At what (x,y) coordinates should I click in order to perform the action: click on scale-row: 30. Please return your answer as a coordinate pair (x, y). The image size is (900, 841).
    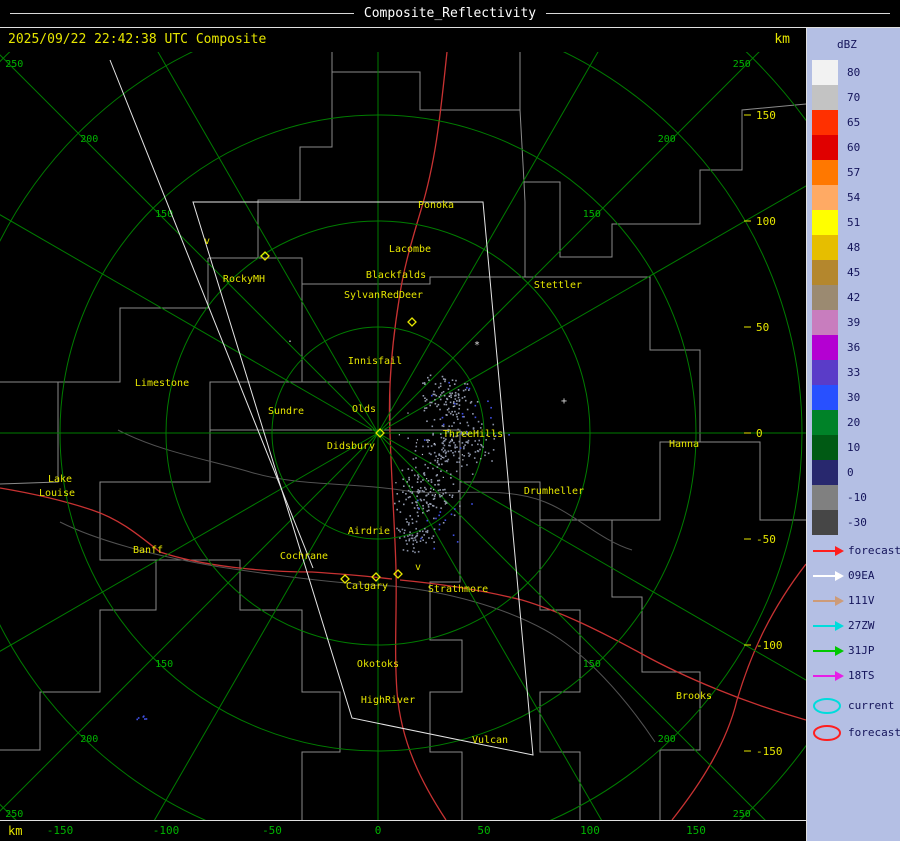
    Looking at the image, I should click on (846, 397).